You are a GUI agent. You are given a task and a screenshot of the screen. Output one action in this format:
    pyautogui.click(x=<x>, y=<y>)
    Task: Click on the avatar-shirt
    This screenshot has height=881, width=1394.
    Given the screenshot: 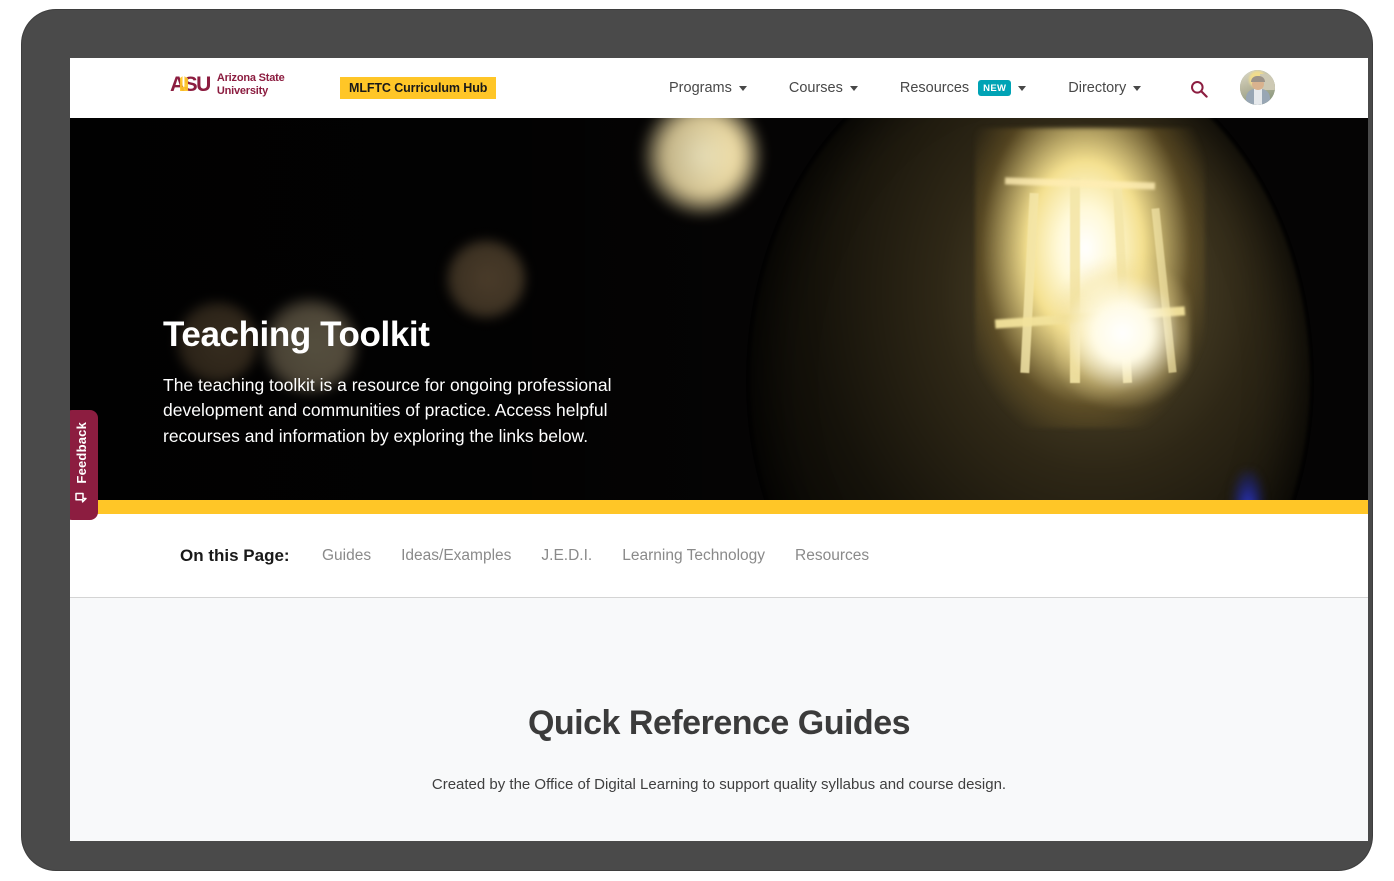 What is the action you would take?
    pyautogui.click(x=1258, y=97)
    